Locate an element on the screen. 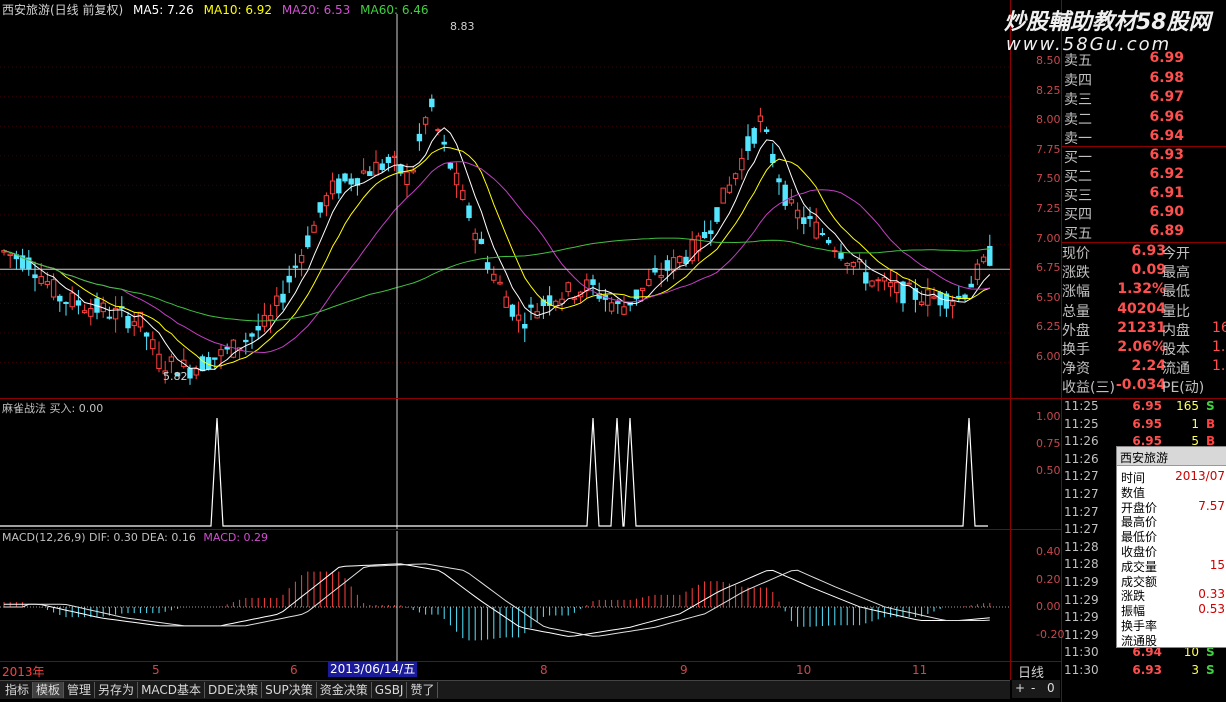 Image resolution: width=1226 pixels, height=702 pixels. zoom-out-button: - is located at coordinates (1033, 688).